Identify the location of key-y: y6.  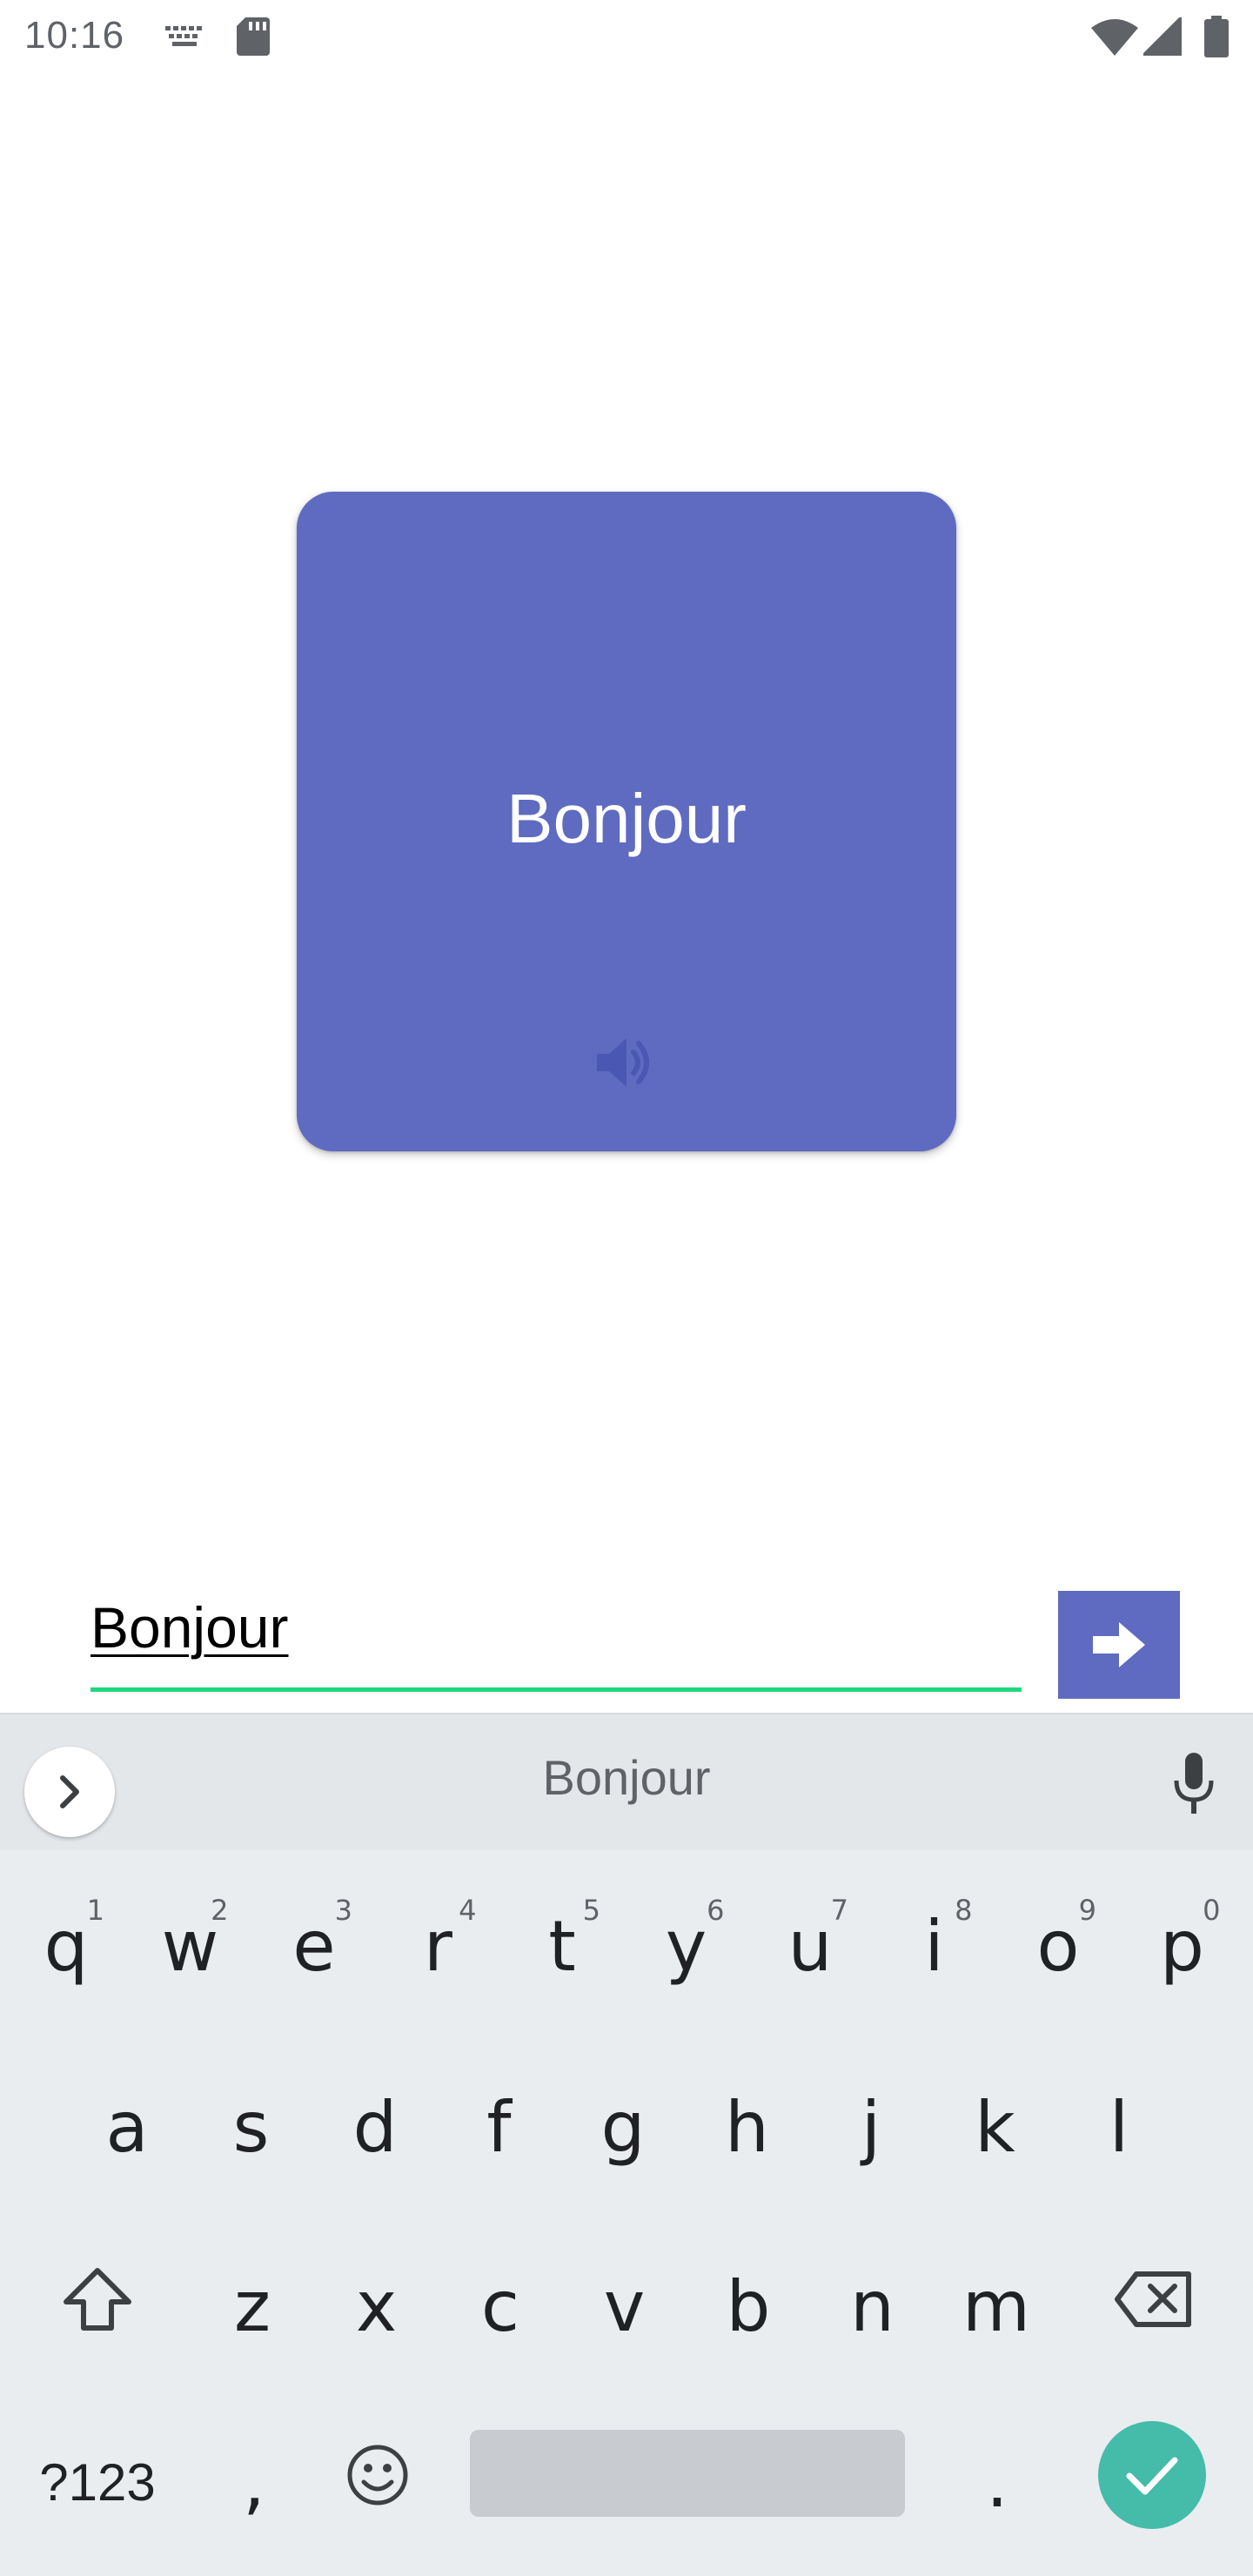
(686, 1939).